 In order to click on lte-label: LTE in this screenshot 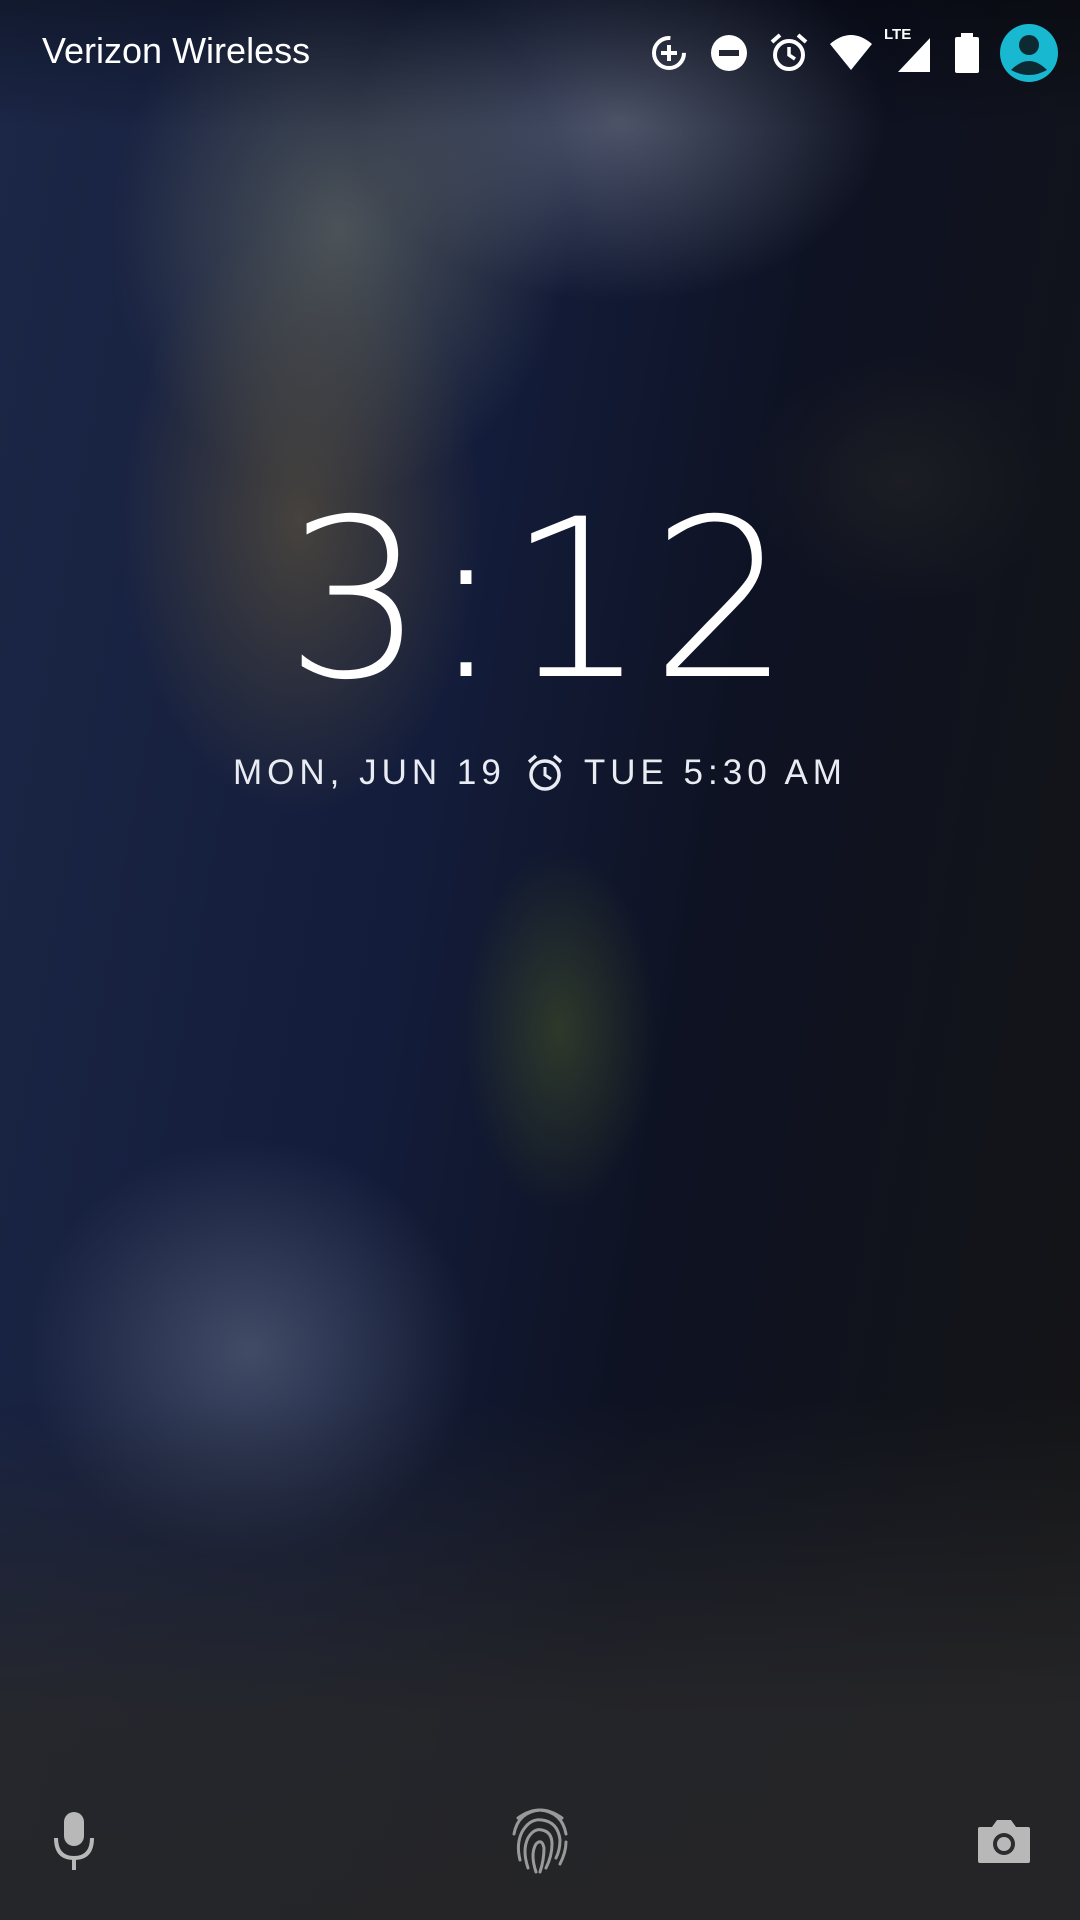, I will do `click(898, 34)`.